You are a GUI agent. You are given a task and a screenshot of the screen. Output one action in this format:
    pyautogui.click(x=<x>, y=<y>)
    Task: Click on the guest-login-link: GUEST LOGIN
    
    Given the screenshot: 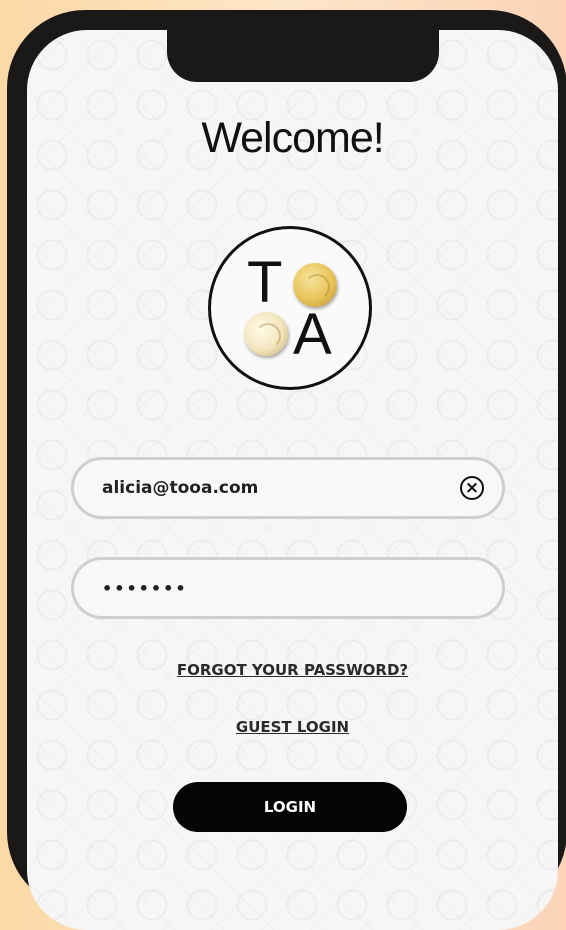 What is the action you would take?
    pyautogui.click(x=292, y=727)
    